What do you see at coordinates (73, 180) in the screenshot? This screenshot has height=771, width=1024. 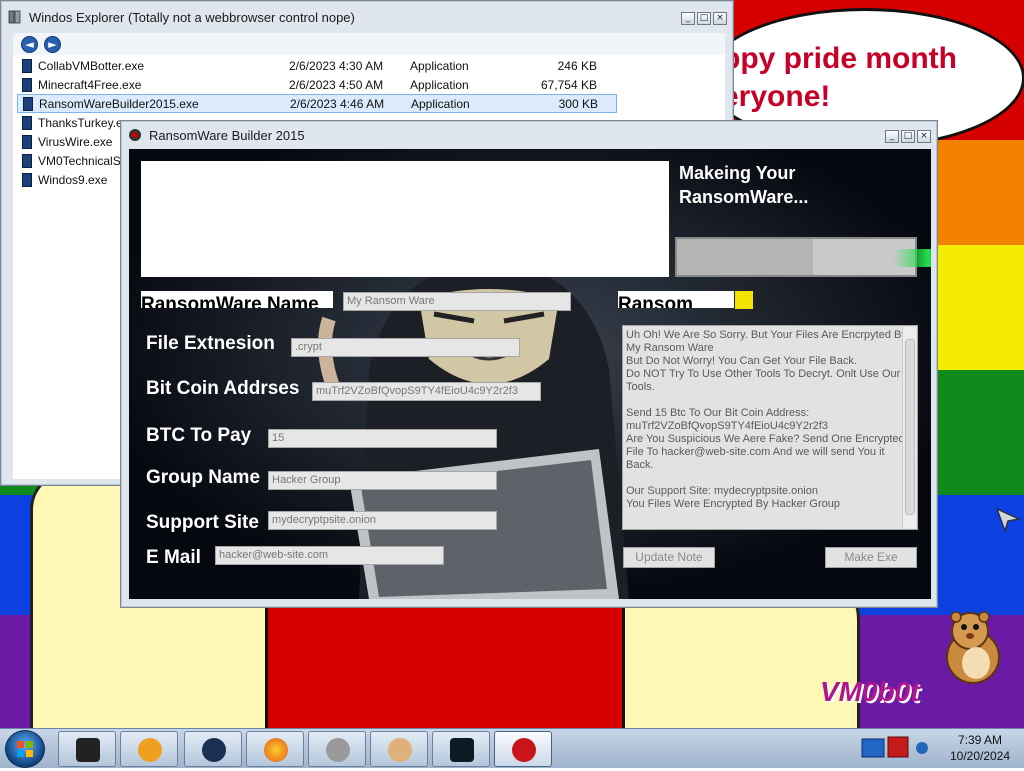 I see `file-name: Windos9.exe` at bounding box center [73, 180].